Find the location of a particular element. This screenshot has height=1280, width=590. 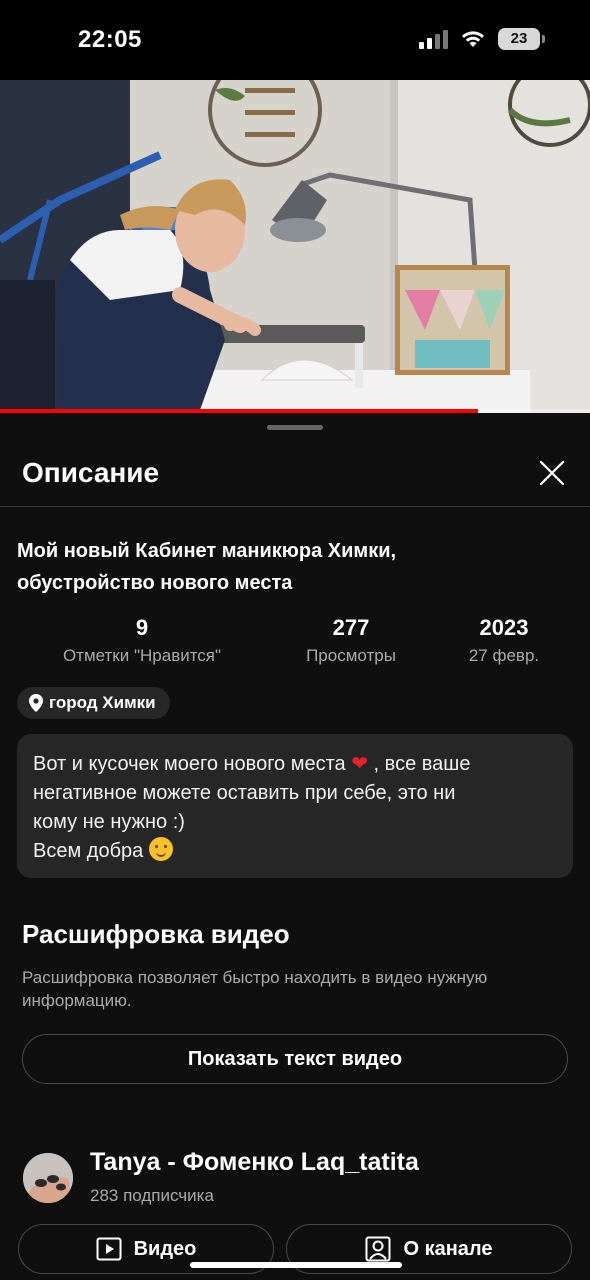

status-time: 22:05 is located at coordinates (110, 39).